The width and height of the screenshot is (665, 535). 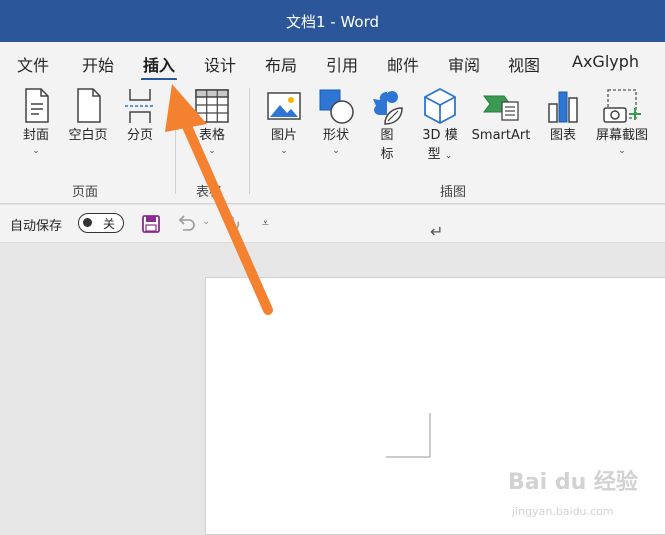 I want to click on screenshot-label: 屏幕截图, so click(x=621, y=135).